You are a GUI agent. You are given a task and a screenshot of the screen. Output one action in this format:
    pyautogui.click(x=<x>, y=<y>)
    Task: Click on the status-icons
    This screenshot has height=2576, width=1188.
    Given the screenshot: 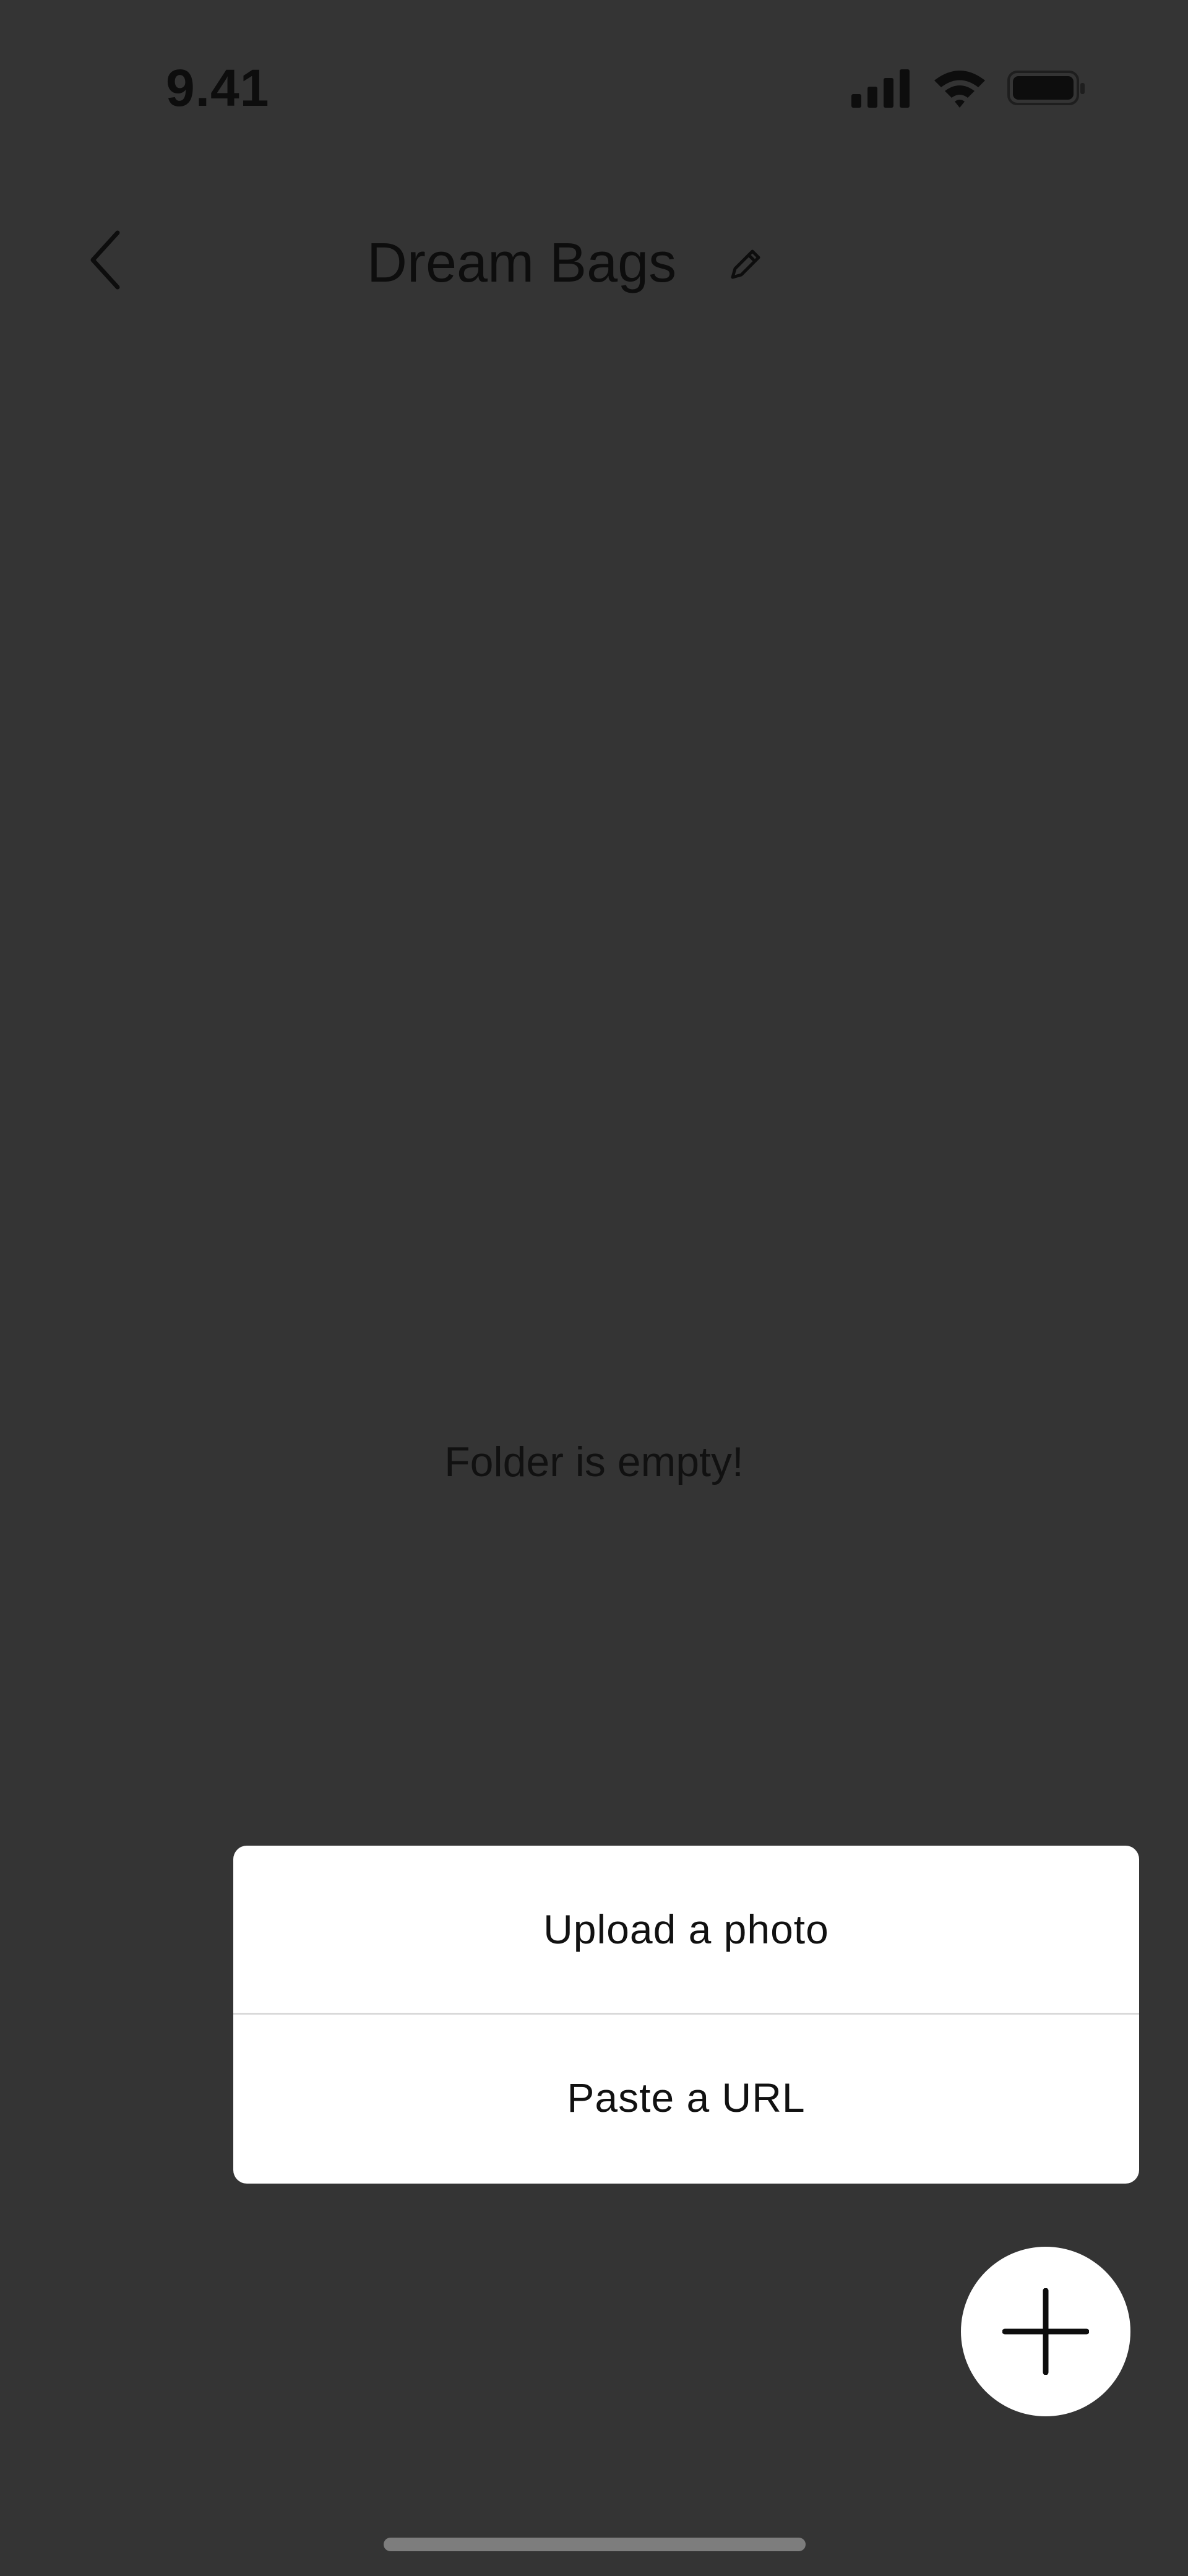 What is the action you would take?
    pyautogui.click(x=968, y=88)
    